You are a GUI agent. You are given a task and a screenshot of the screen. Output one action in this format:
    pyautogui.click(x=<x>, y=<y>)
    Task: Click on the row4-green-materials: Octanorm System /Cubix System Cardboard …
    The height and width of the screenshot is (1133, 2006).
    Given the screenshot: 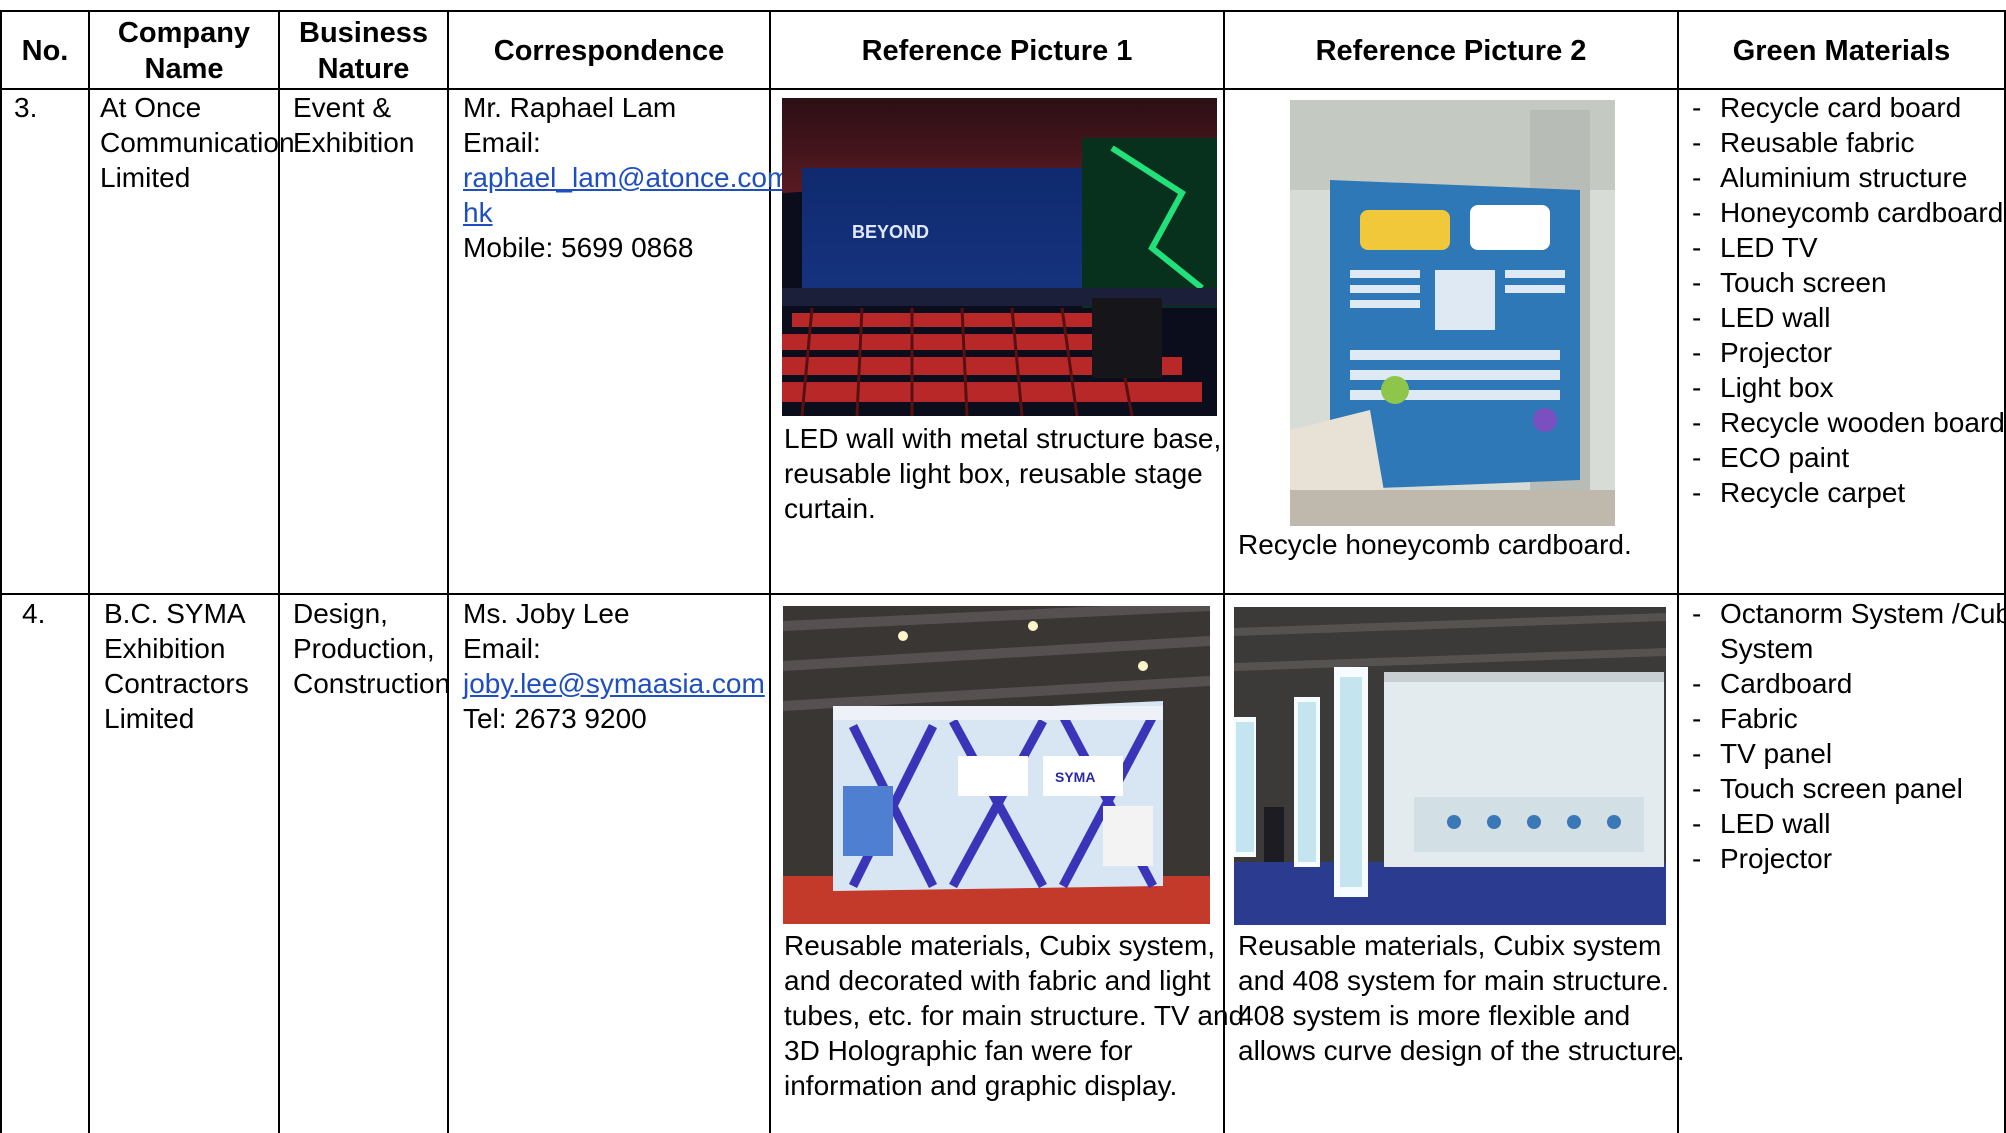 What is the action you would take?
    pyautogui.click(x=1848, y=736)
    